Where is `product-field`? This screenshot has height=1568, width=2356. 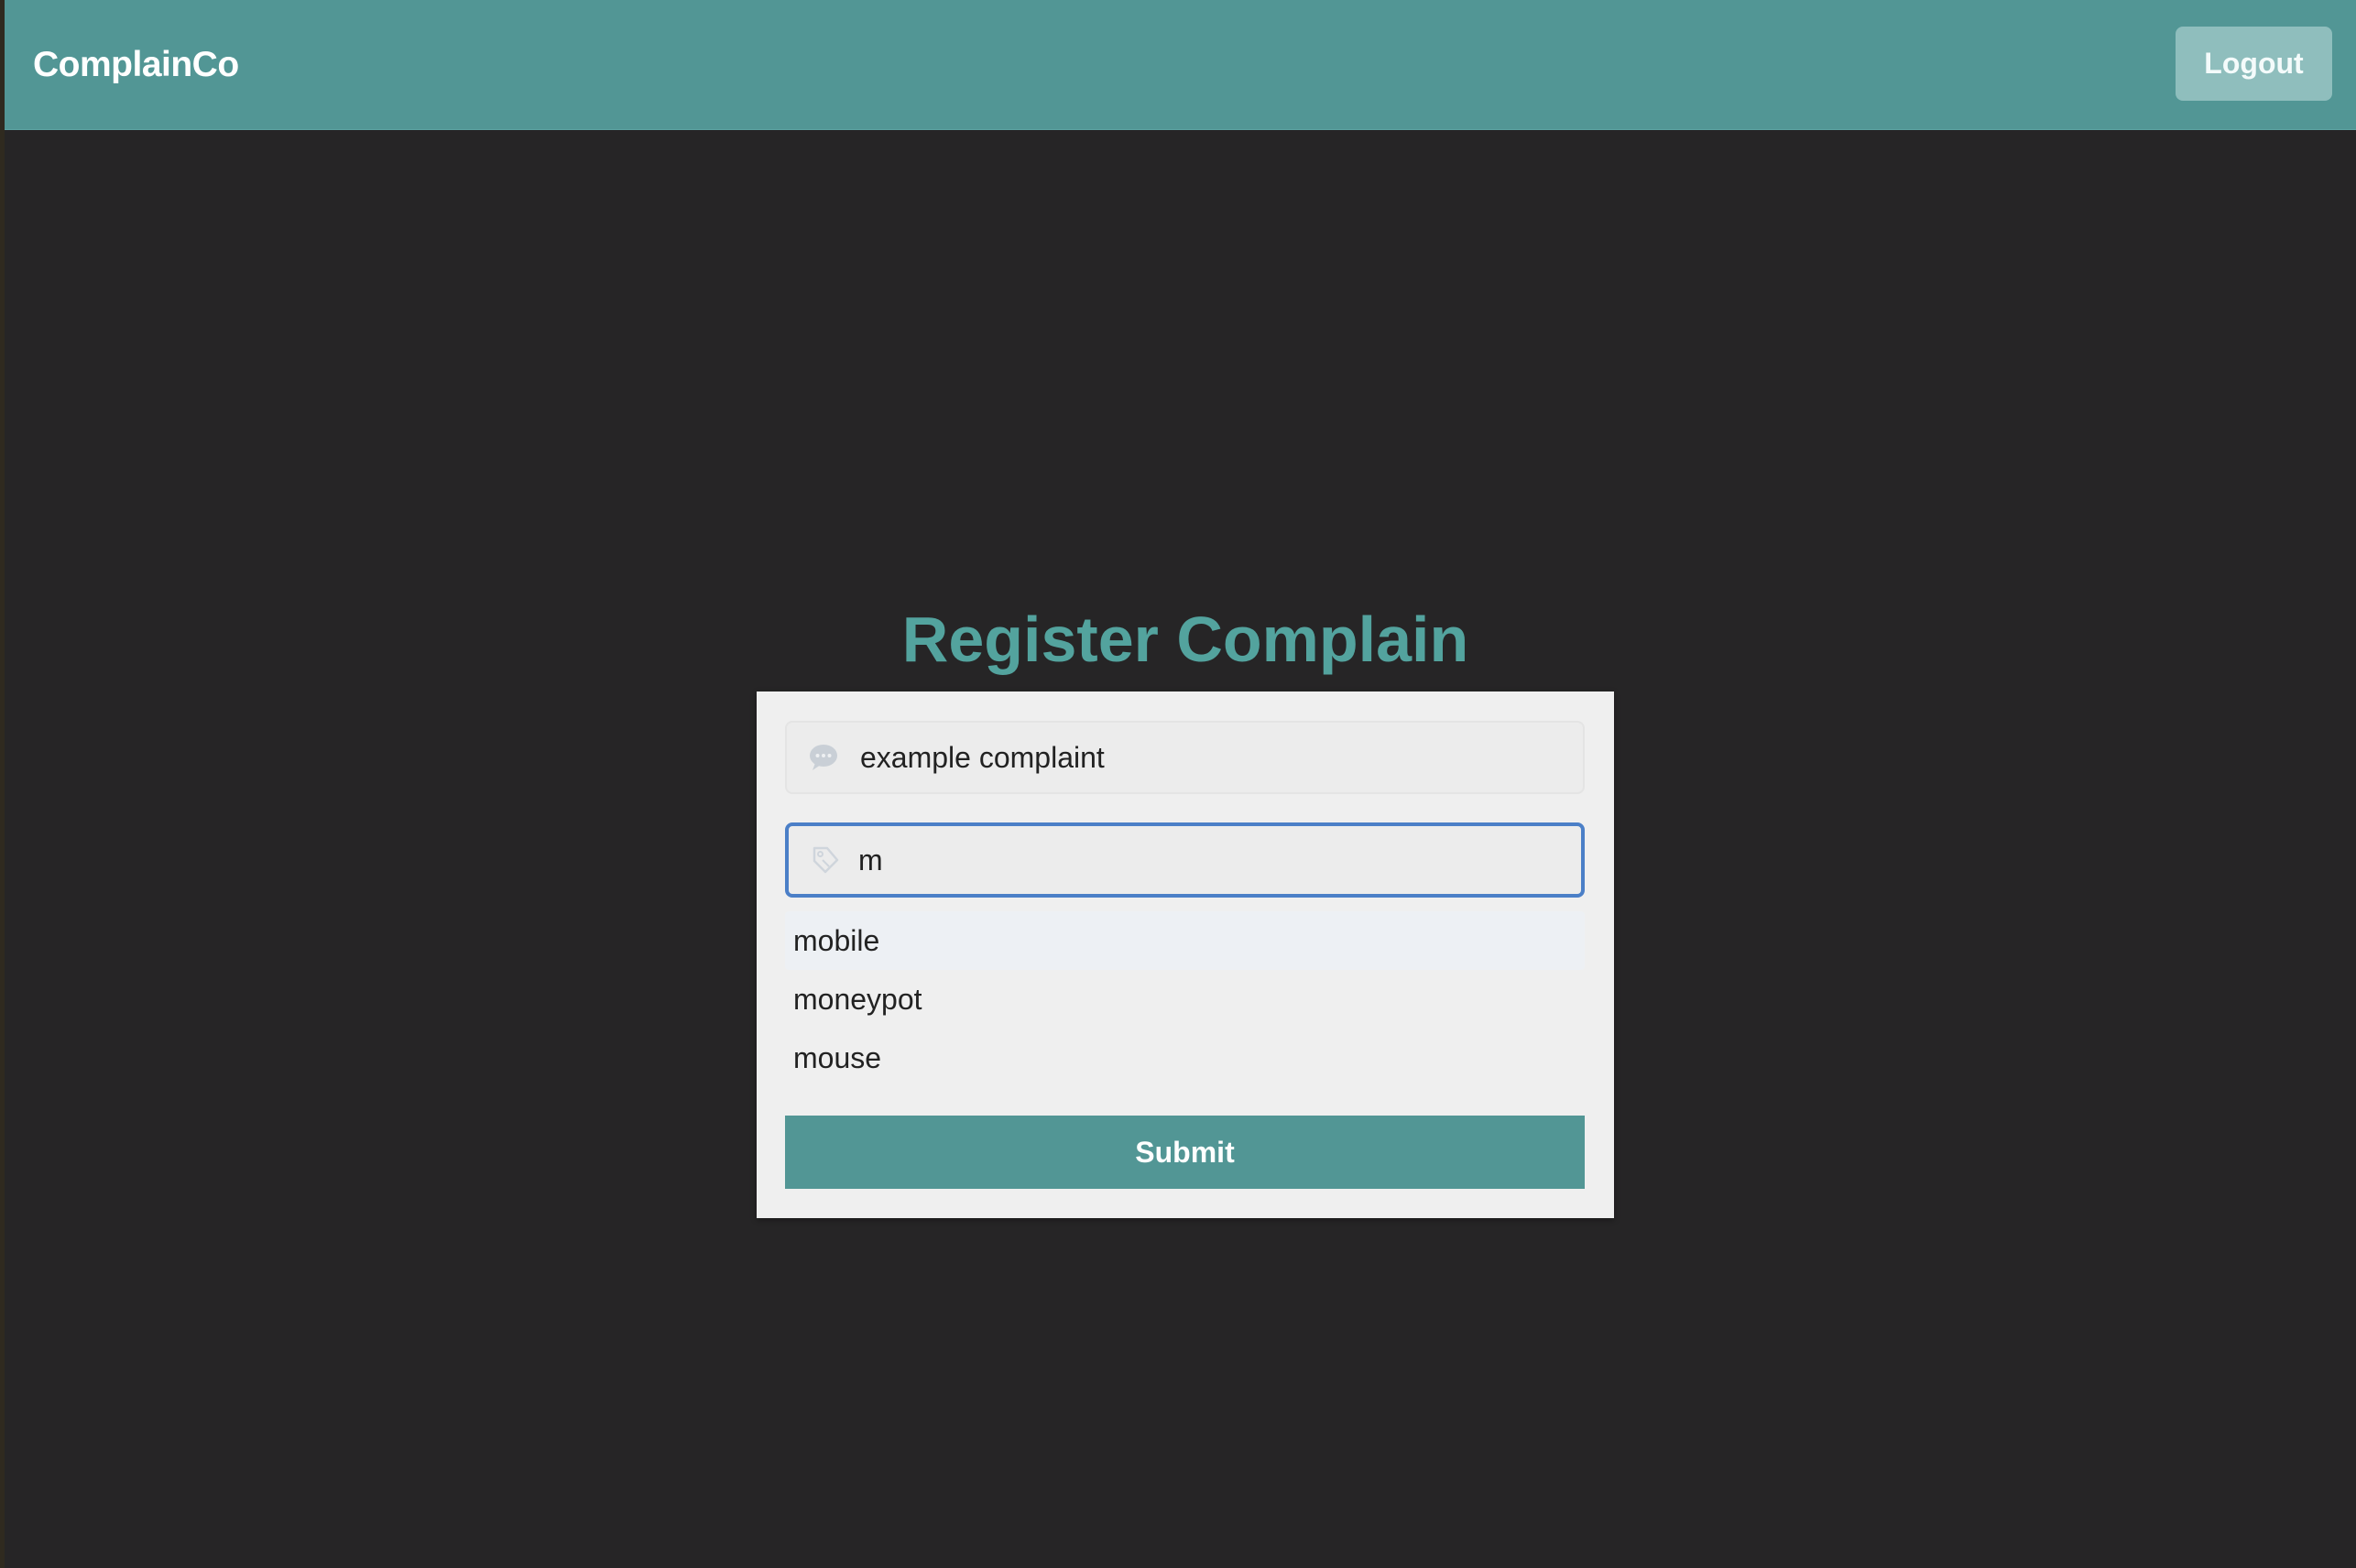 product-field is located at coordinates (1185, 860).